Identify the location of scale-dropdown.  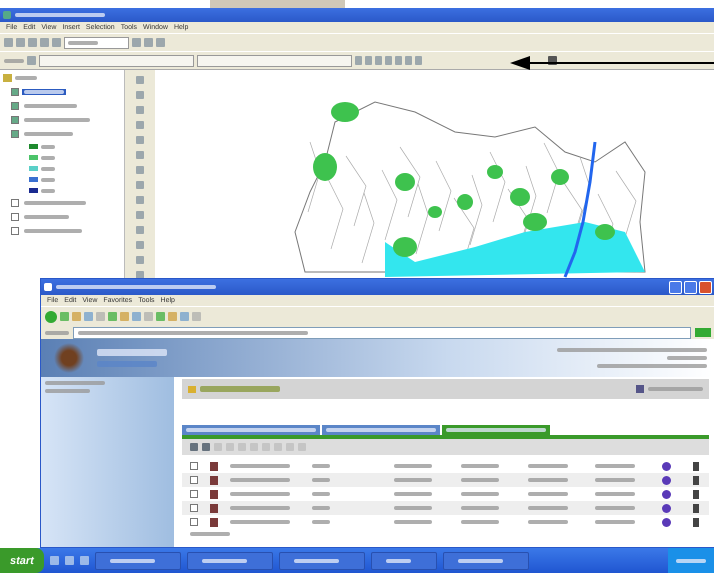
(96, 42).